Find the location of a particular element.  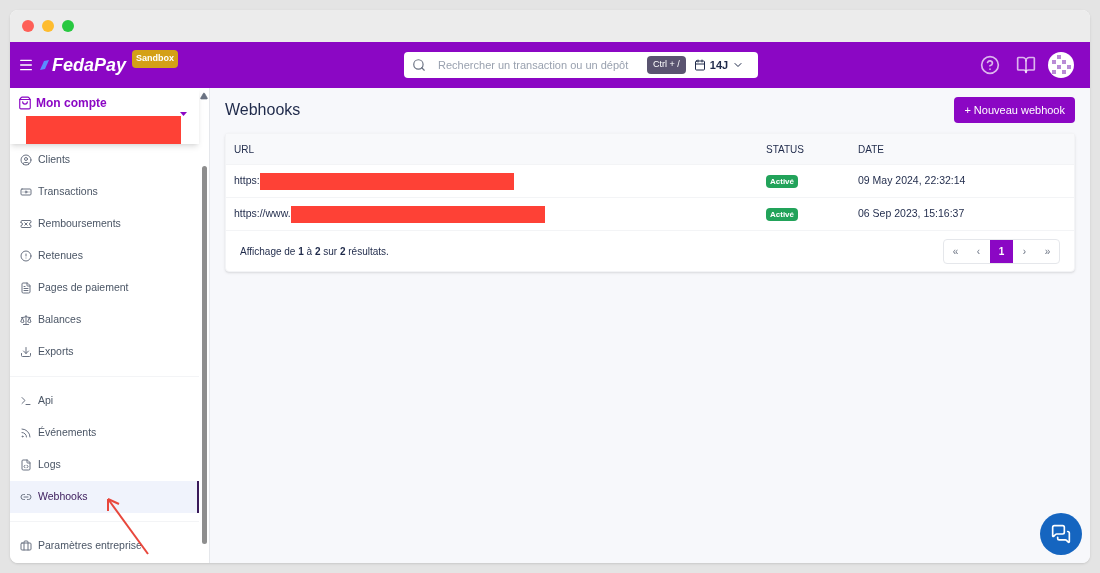

calendar-icon is located at coordinates (699, 65).